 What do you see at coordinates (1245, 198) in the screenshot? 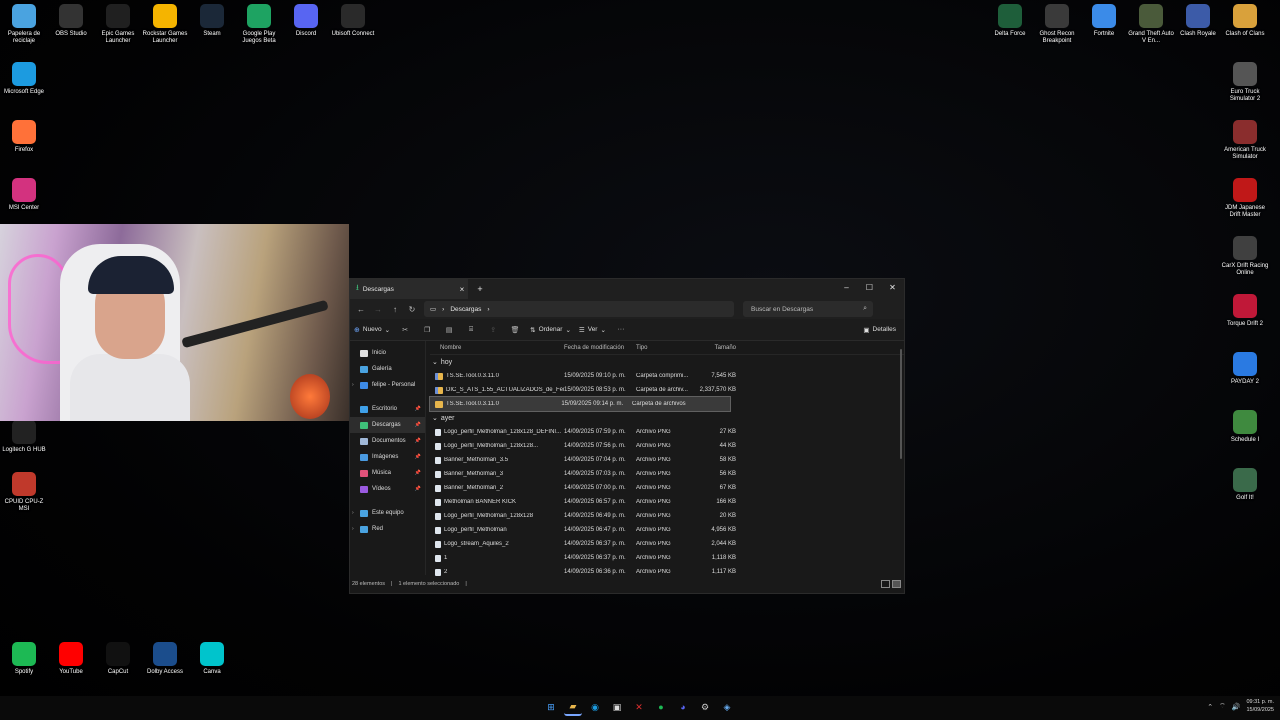
I see `desktop-shortcut: JDM Japanese Drift Master` at bounding box center [1245, 198].